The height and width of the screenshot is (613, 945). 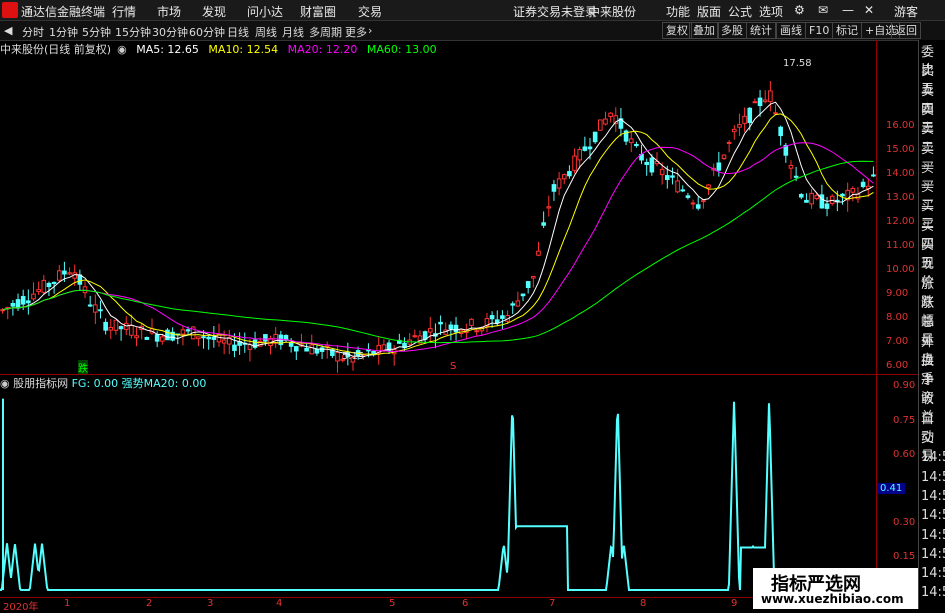 What do you see at coordinates (370, 11) in the screenshot?
I see `menu-trade: 交易` at bounding box center [370, 11].